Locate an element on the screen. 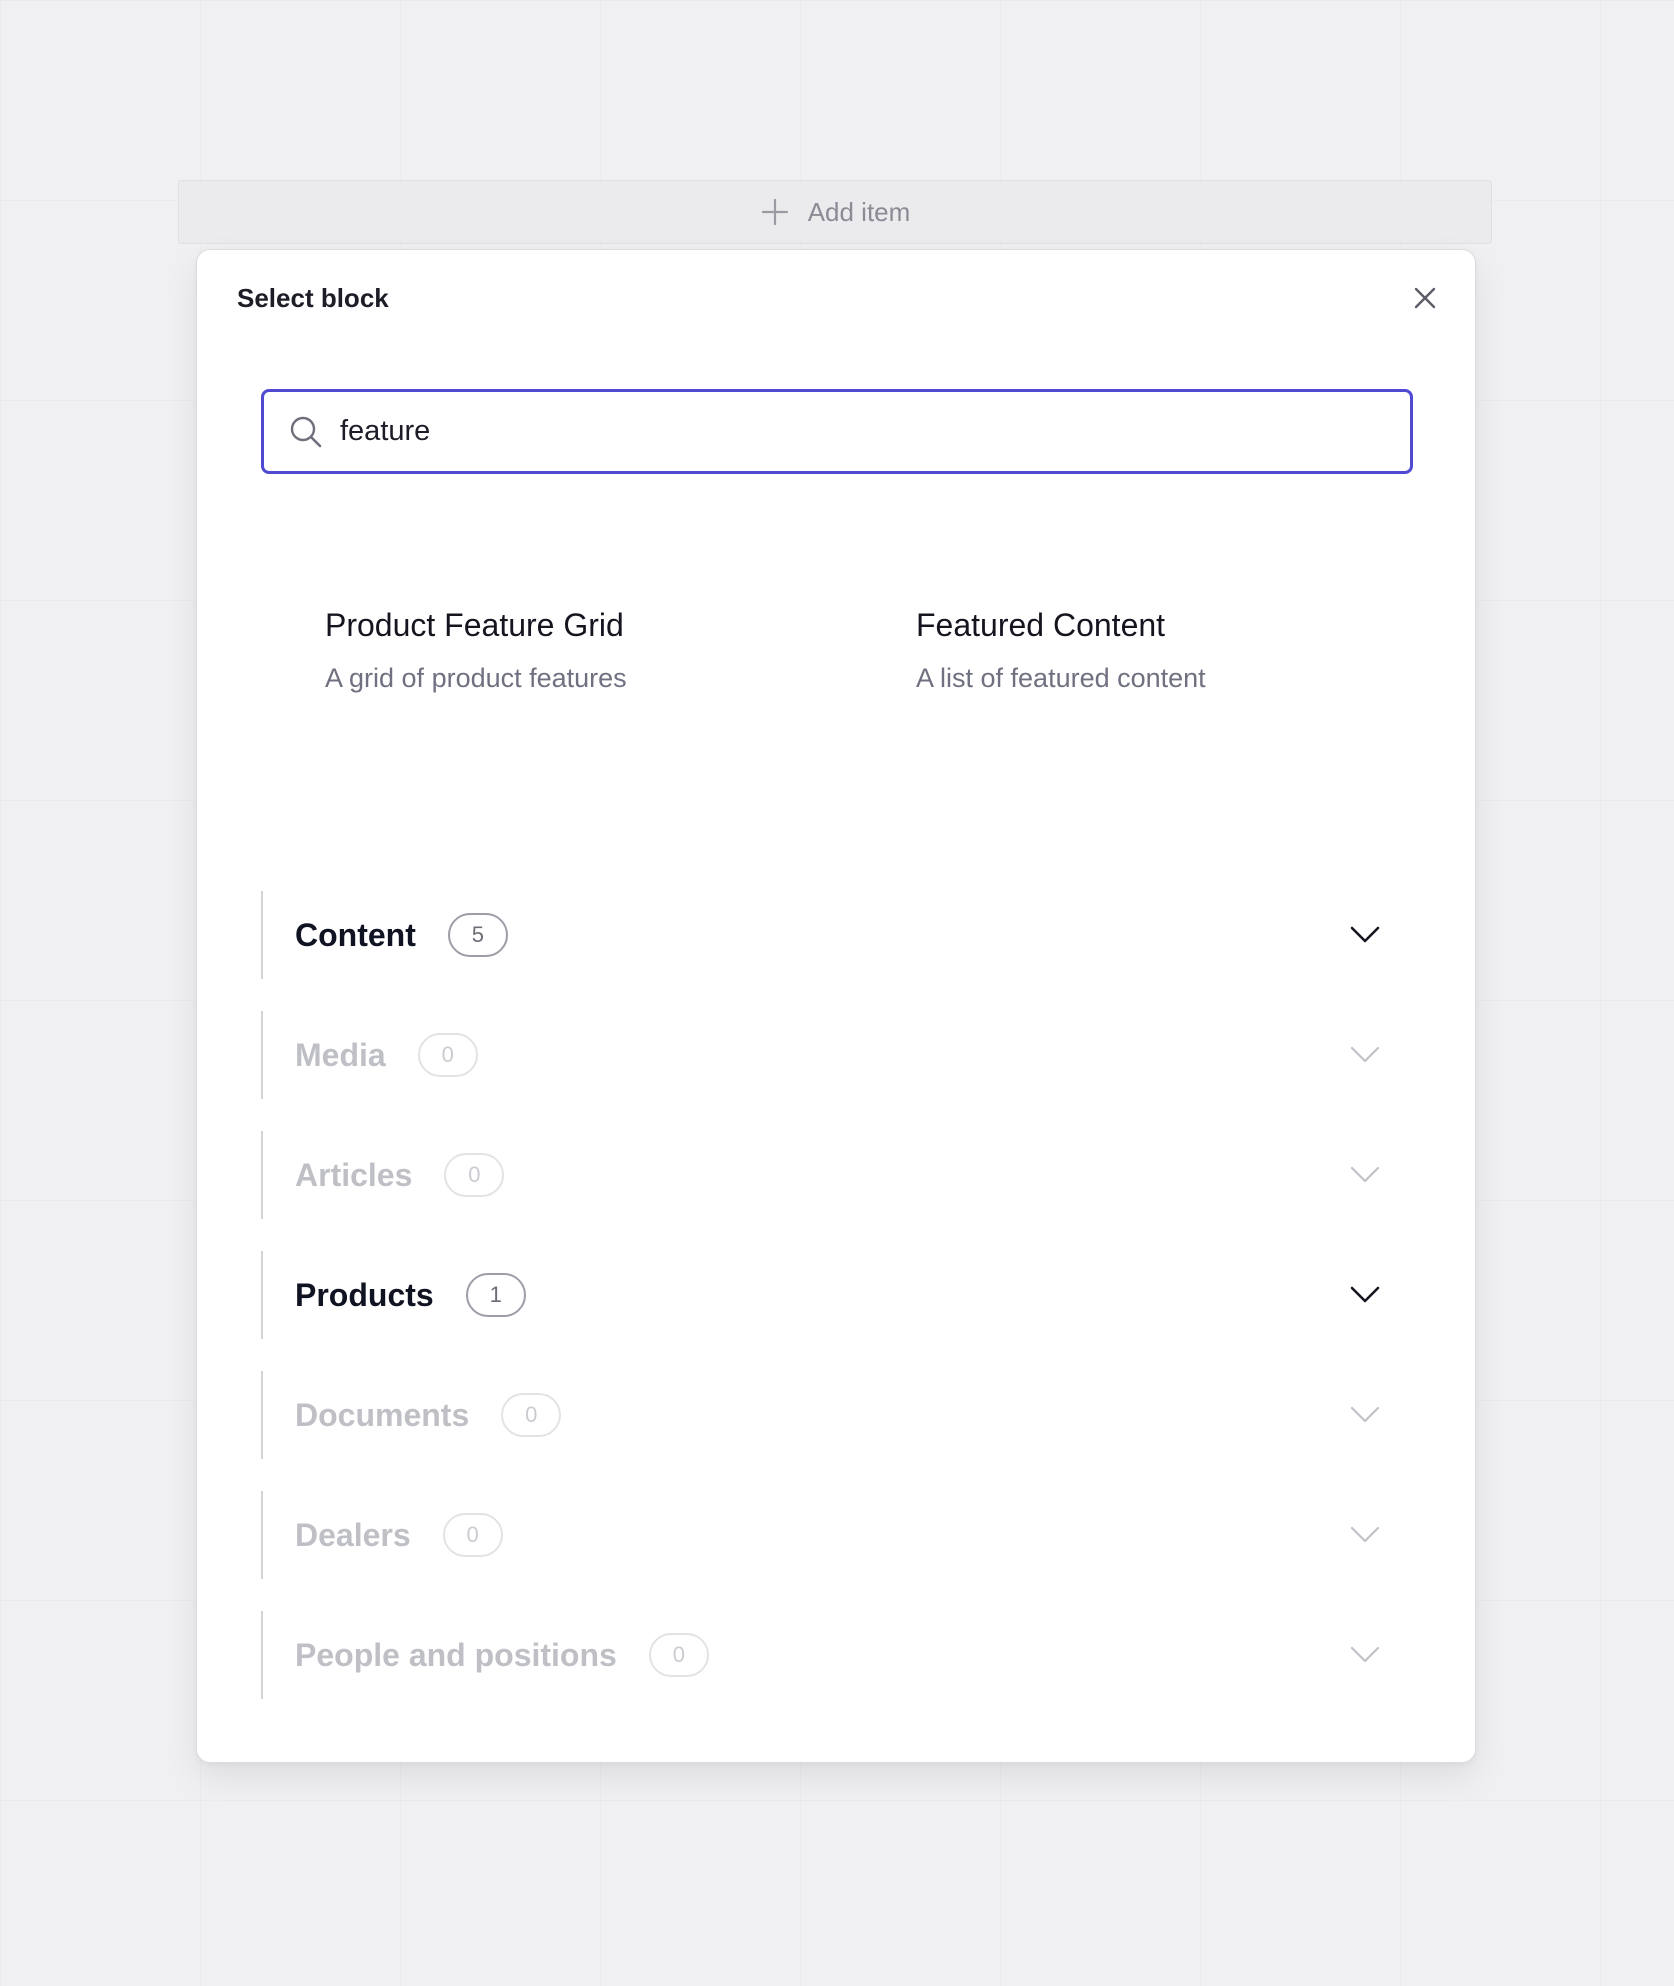 Image resolution: width=1674 pixels, height=1986 pixels. count-badge: 5 is located at coordinates (477, 935).